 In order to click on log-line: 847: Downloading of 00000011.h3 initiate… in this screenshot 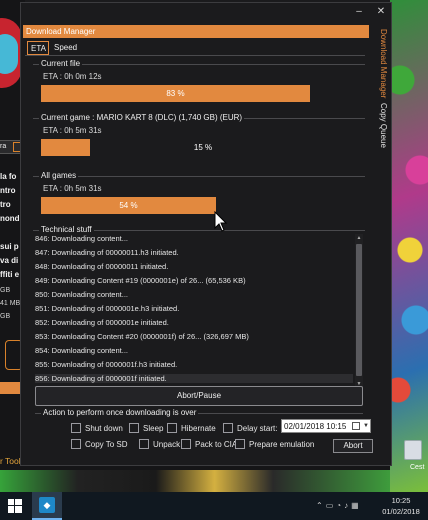, I will do `click(107, 252)`.